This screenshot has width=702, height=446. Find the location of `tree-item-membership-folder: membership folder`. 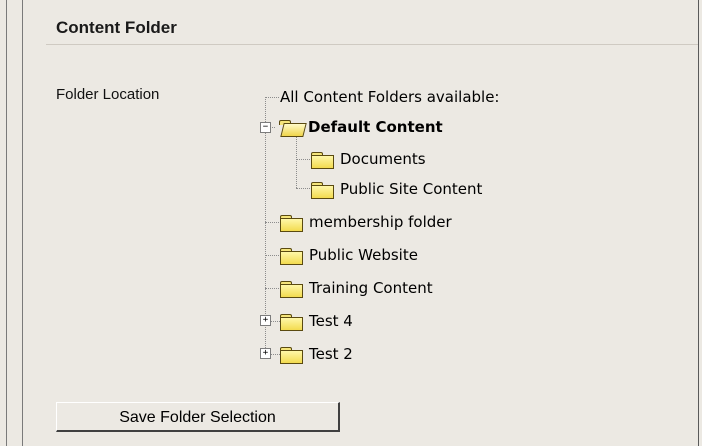

tree-item-membership-folder: membership folder is located at coordinates (365, 222).